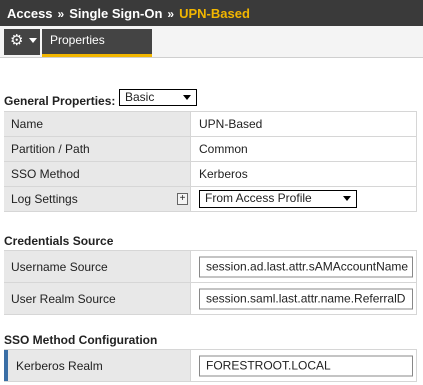 Image resolution: width=423 pixels, height=385 pixels. What do you see at coordinates (45, 174) in the screenshot?
I see `sso-method-label: SSO Method` at bounding box center [45, 174].